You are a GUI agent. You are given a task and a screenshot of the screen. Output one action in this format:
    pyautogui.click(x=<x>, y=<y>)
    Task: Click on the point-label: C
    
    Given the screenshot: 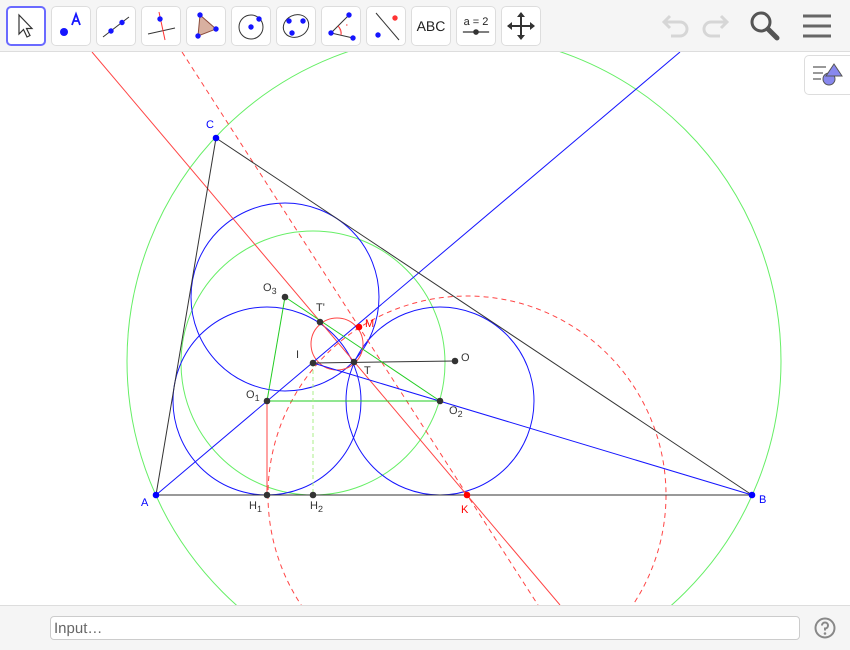 What is the action you would take?
    pyautogui.click(x=210, y=125)
    